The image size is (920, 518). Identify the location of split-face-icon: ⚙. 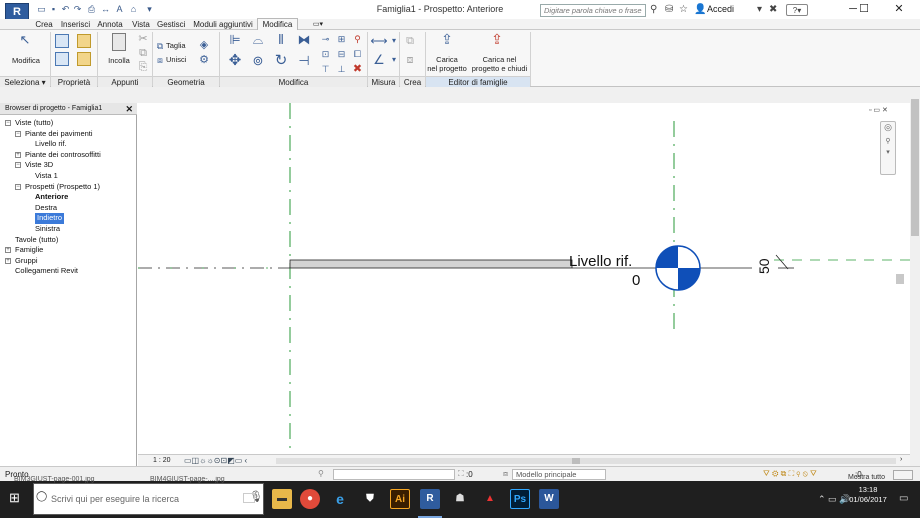
(204, 60).